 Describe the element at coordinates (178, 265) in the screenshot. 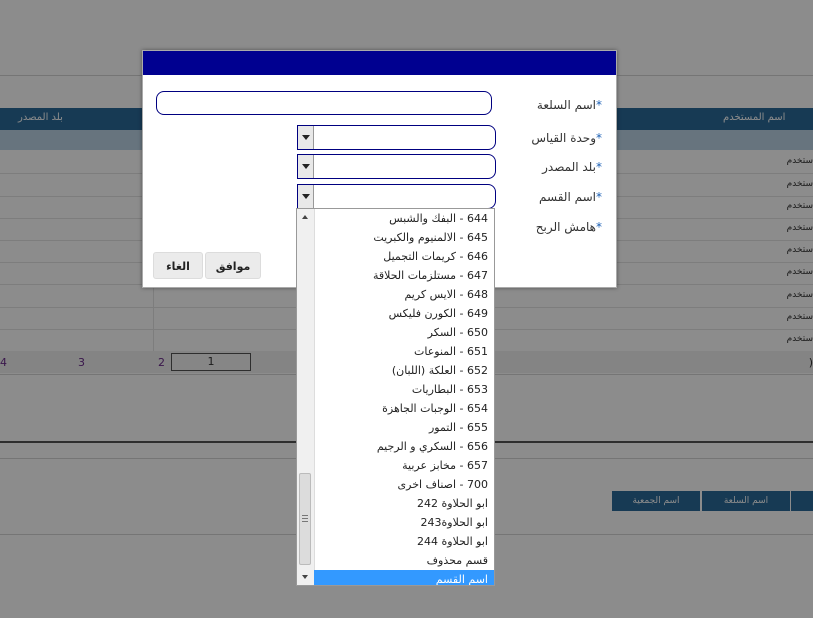

I see `cancel-button: الغاء` at that location.